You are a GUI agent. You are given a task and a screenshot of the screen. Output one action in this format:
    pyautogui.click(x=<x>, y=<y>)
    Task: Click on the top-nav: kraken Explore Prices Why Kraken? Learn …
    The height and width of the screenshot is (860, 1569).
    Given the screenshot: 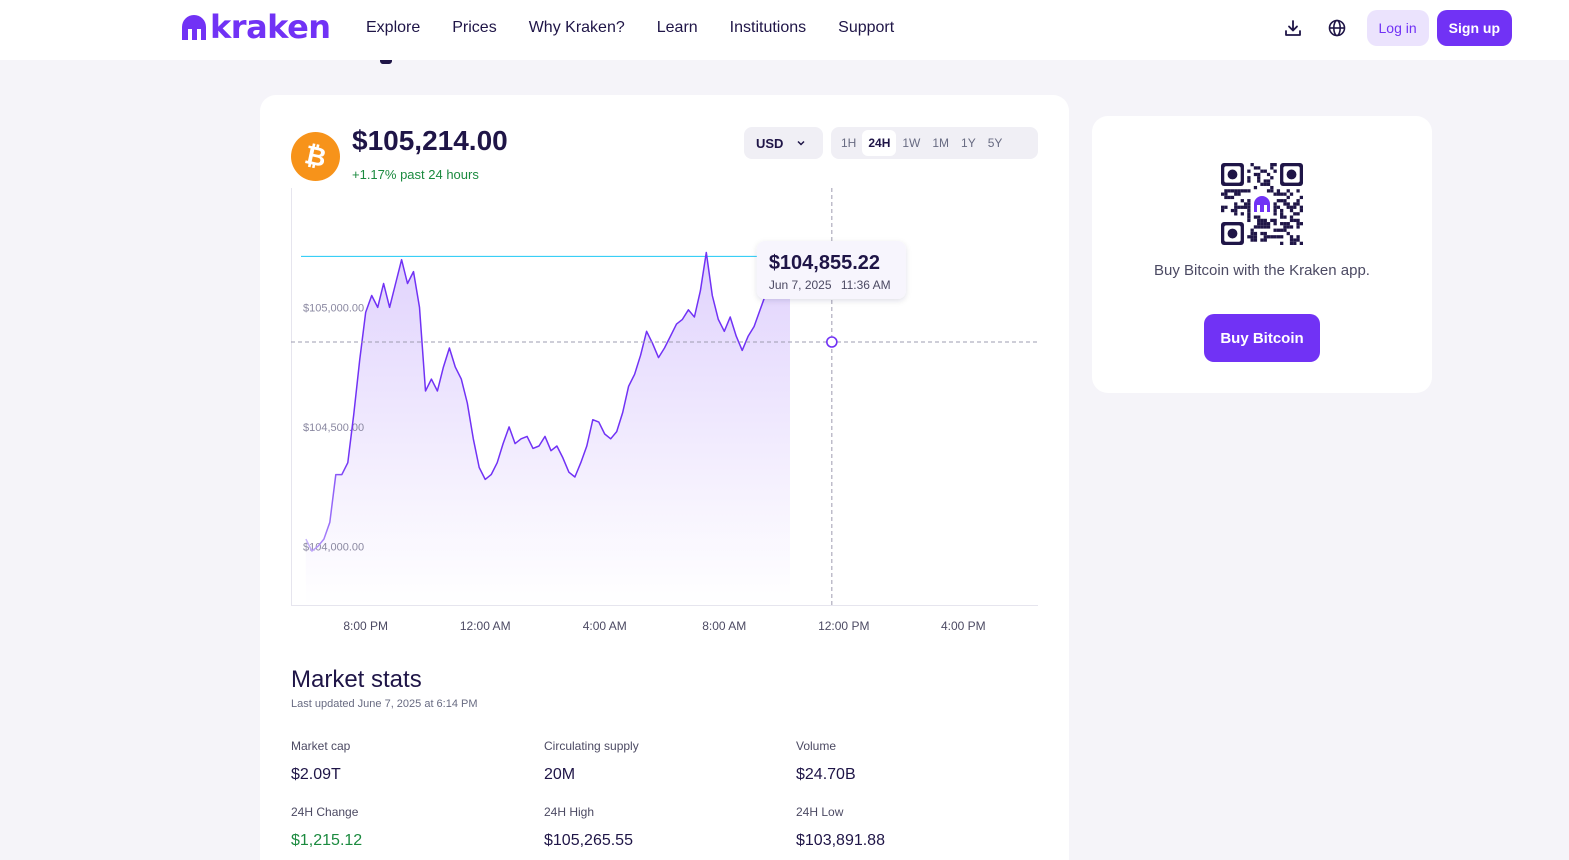 What is the action you would take?
    pyautogui.click(x=784, y=30)
    